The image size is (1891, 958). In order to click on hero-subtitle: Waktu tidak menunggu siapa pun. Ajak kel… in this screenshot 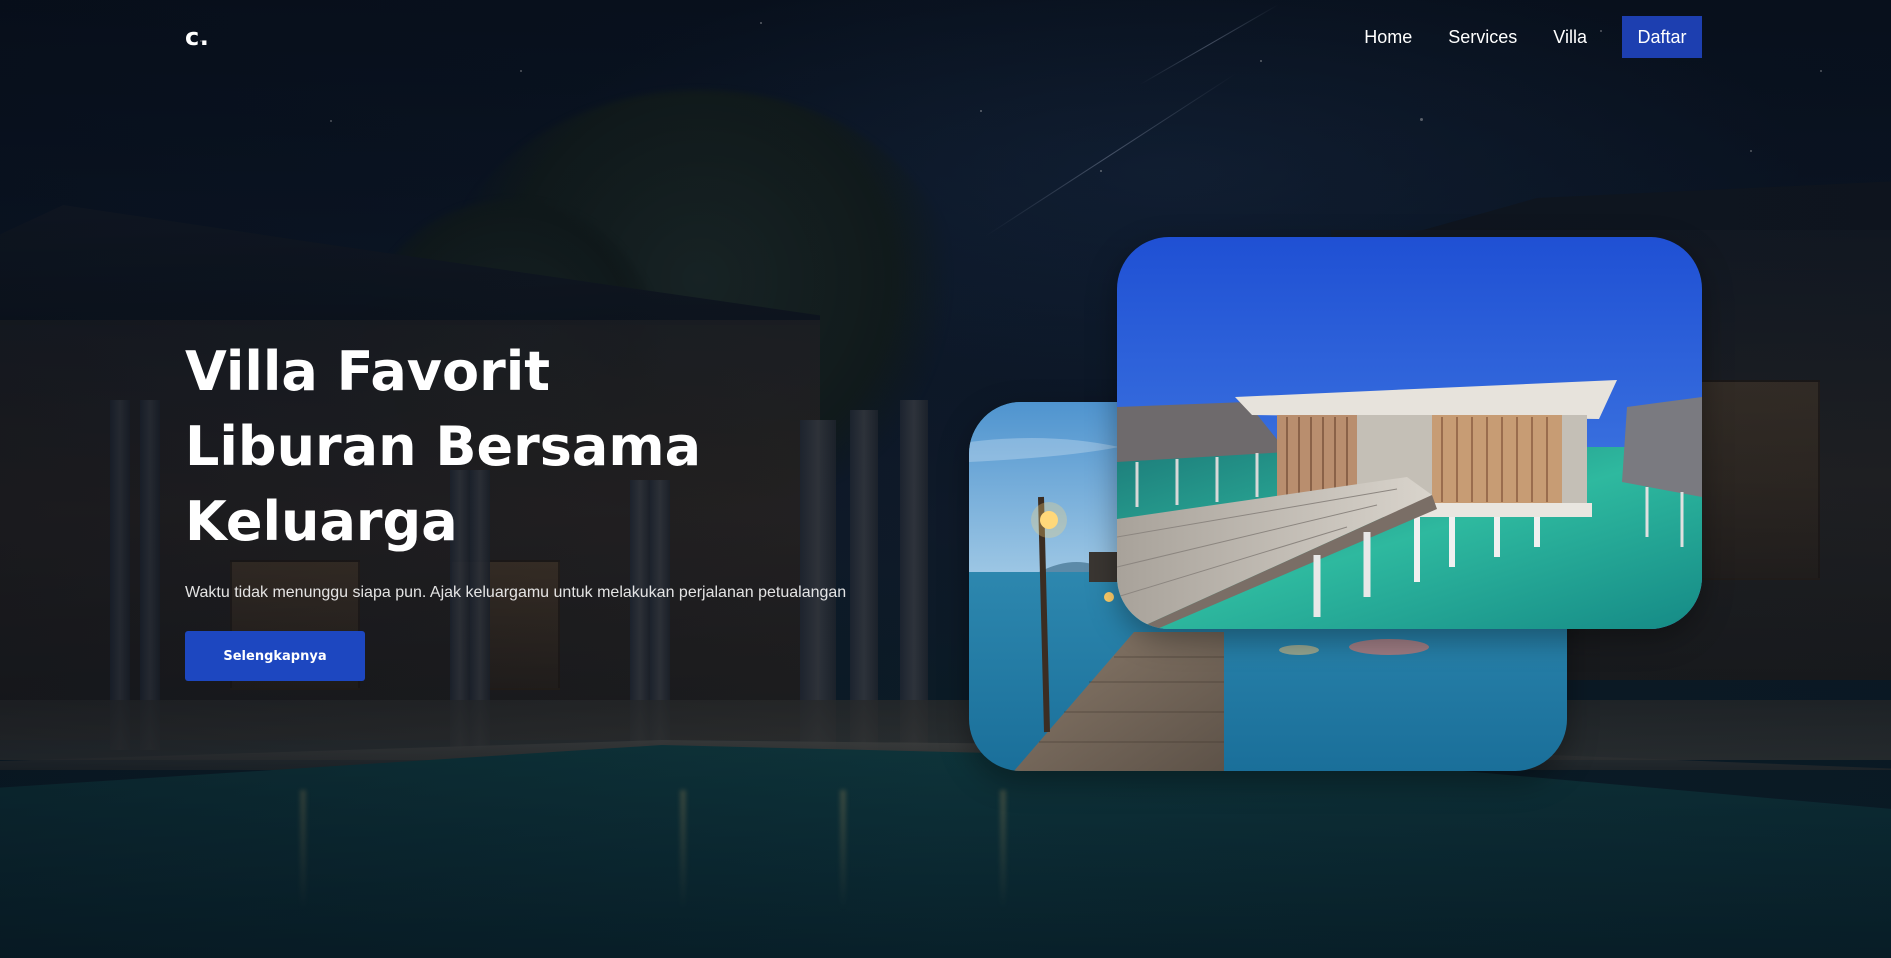, I will do `click(516, 592)`.